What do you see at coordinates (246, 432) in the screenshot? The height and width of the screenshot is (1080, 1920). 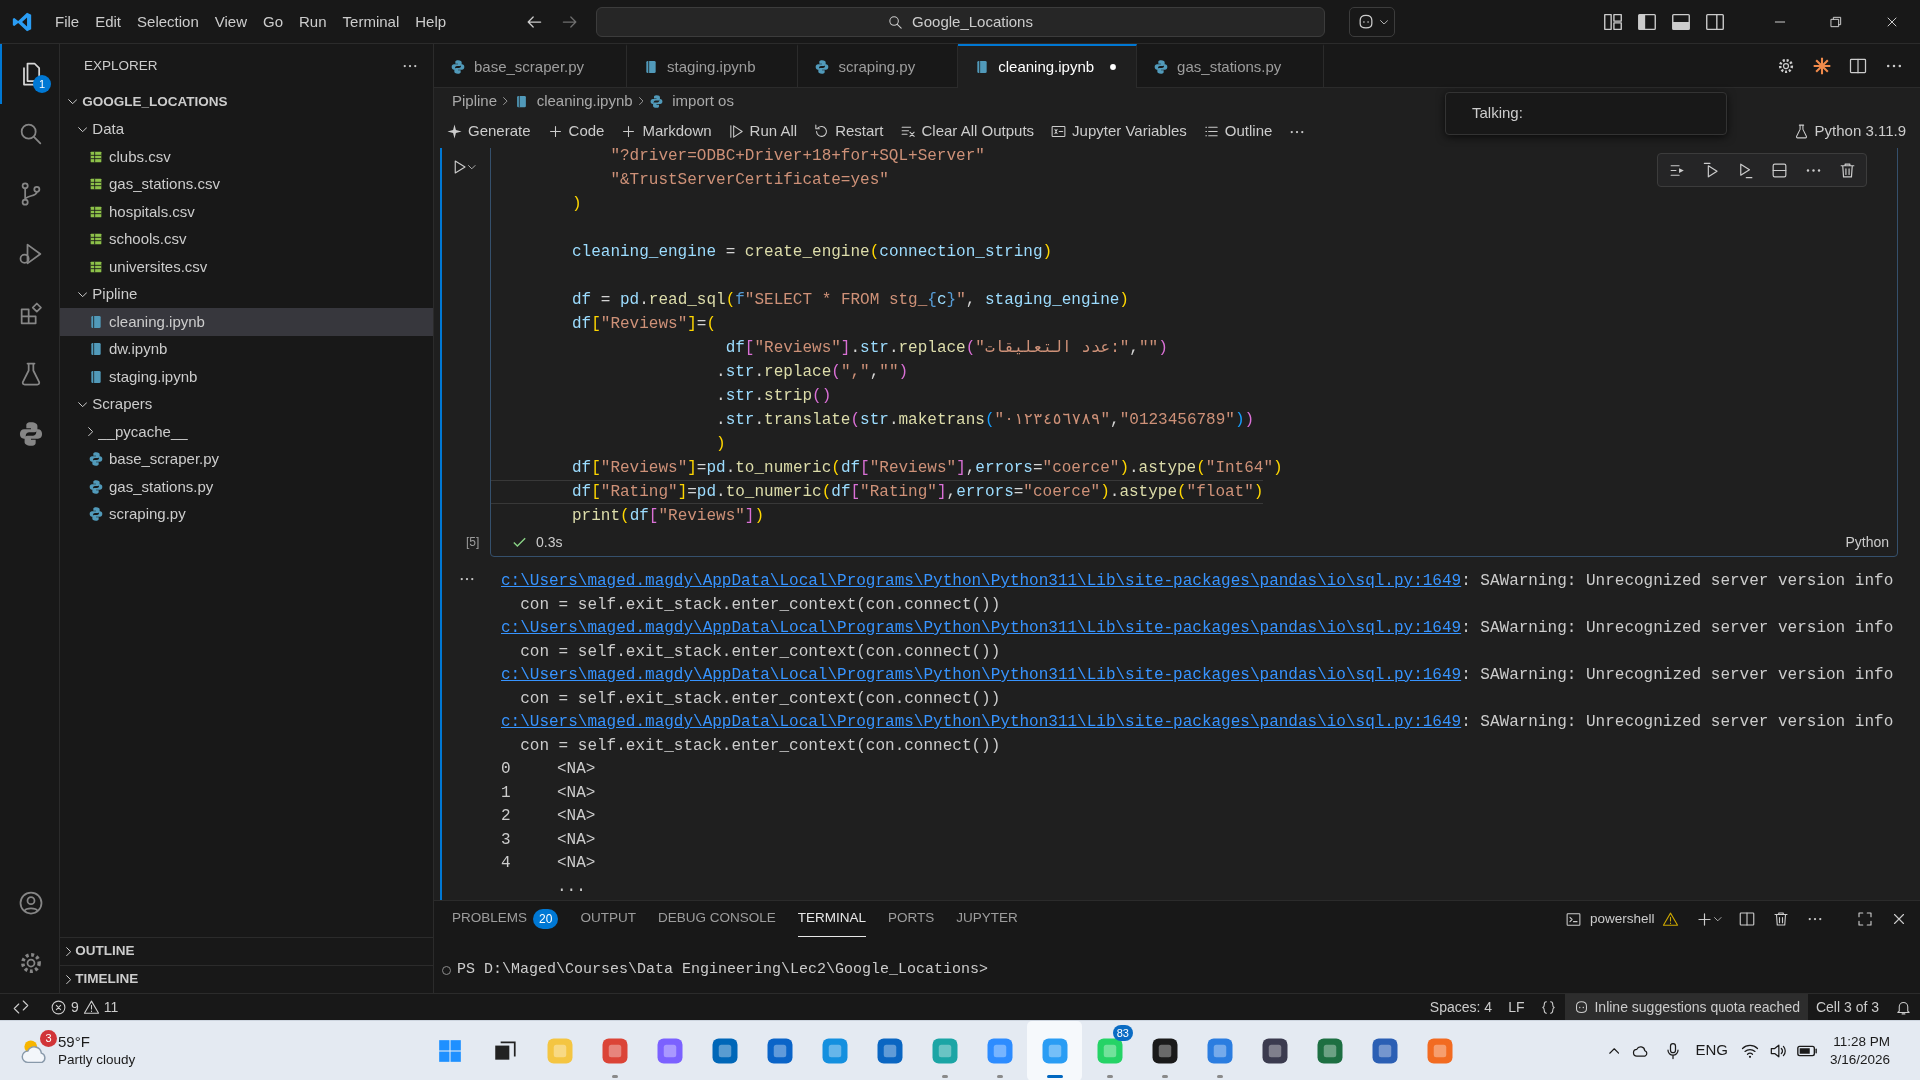 I see `folder-row: __pycache__` at bounding box center [246, 432].